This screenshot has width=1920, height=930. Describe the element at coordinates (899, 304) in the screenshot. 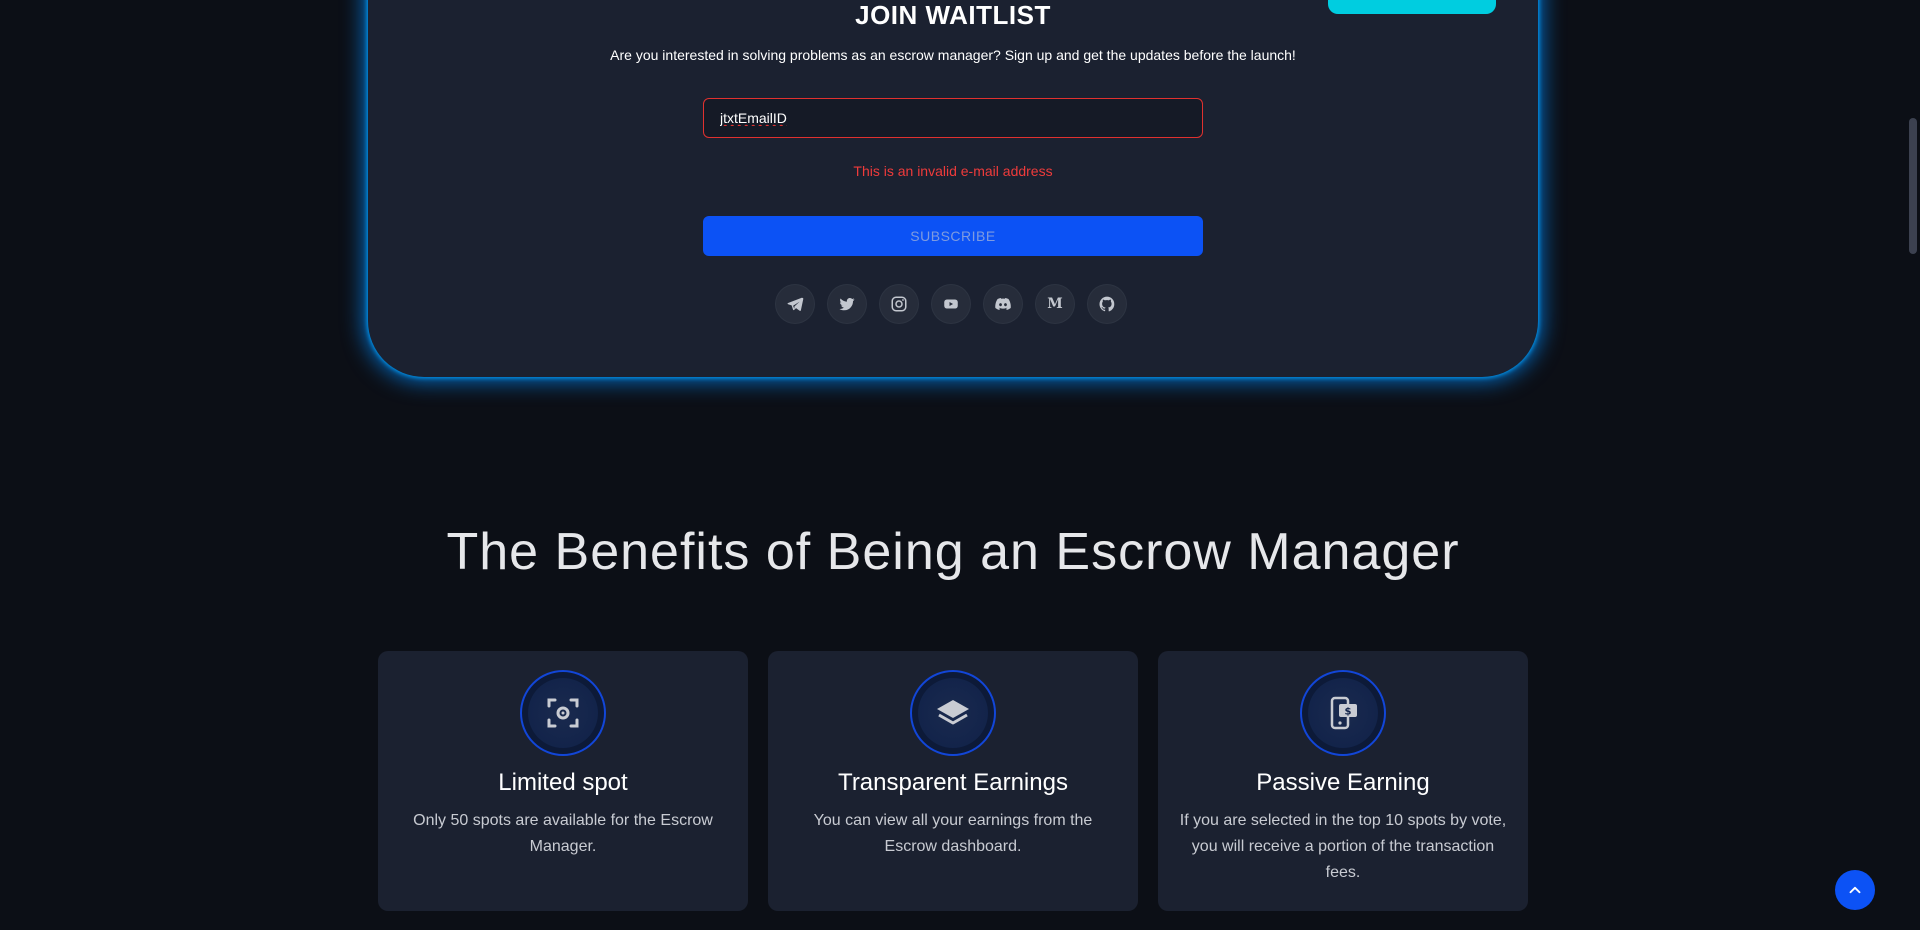

I see `instagram-icon` at that location.